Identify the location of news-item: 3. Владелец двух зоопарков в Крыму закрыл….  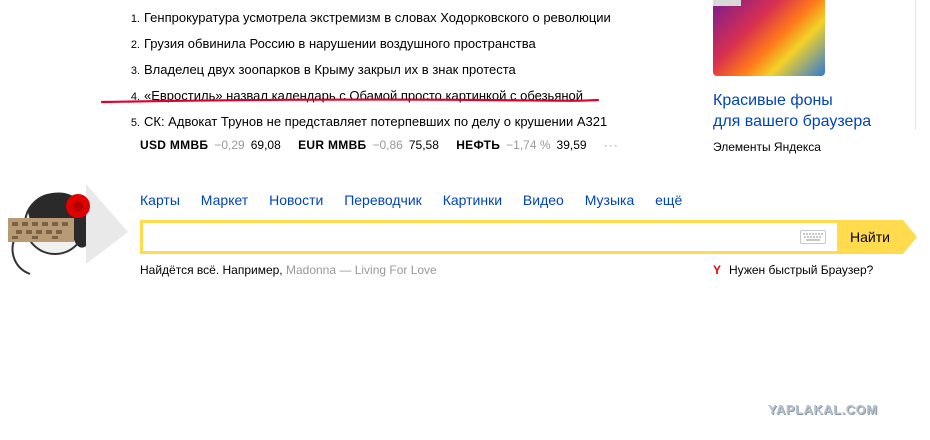
(368, 73).